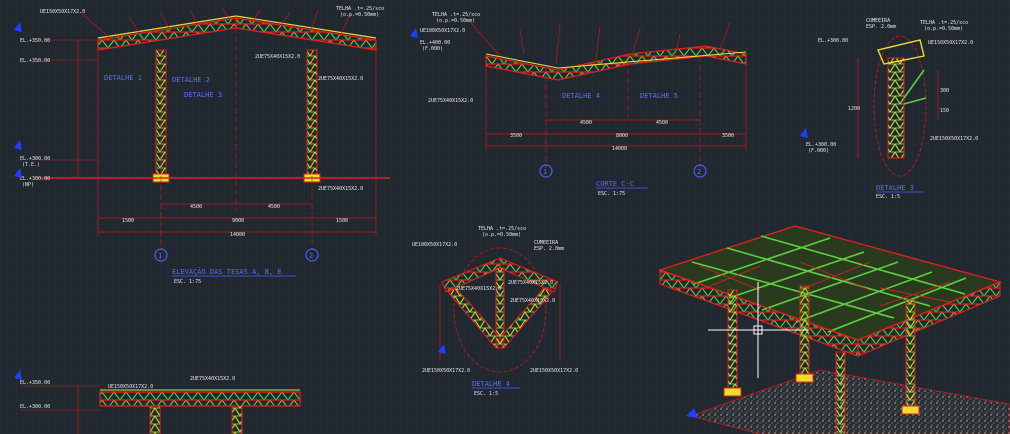 The height and width of the screenshot is (434, 1010). What do you see at coordinates (944, 91) in the screenshot?
I see `dim-text: 300` at bounding box center [944, 91].